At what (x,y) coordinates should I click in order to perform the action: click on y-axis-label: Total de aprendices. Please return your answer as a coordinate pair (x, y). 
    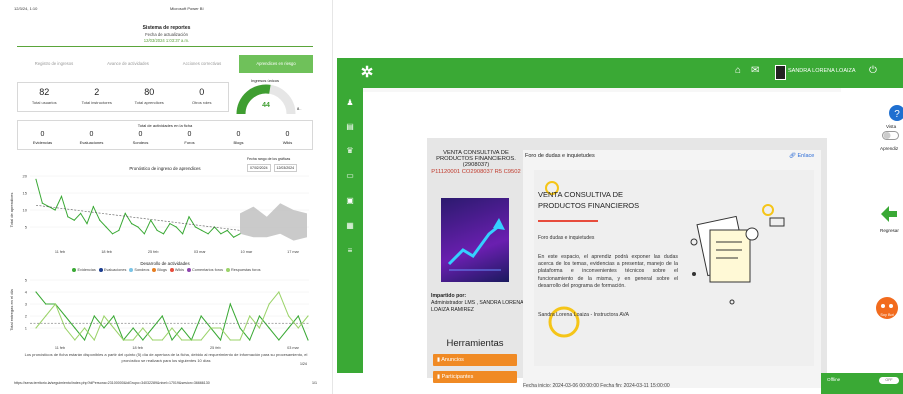
    Looking at the image, I should click on (11, 210).